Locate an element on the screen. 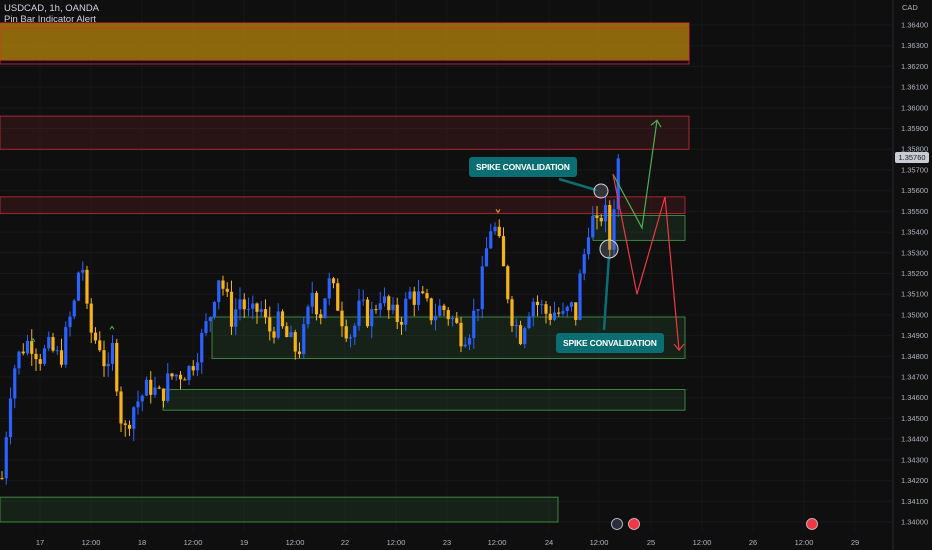 The width and height of the screenshot is (932, 550). price-tick-label: 1.34800 is located at coordinates (914, 356).